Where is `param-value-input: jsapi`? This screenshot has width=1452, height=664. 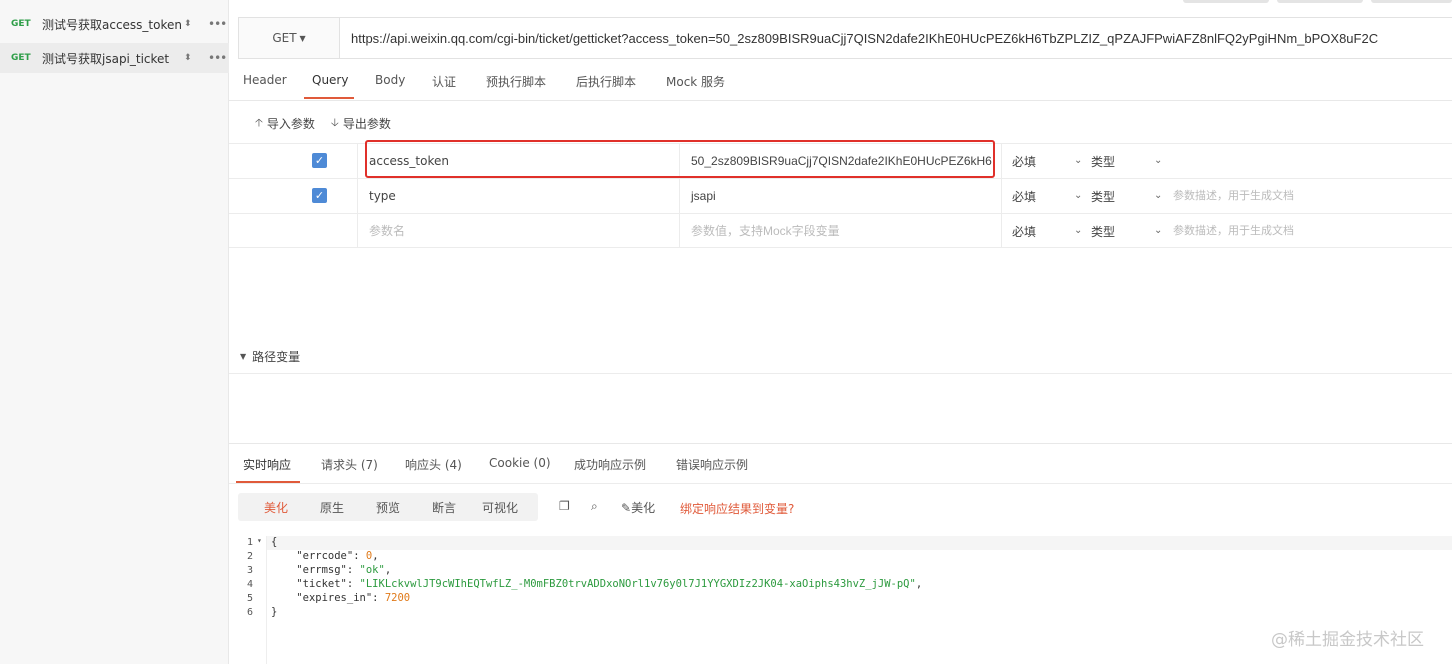 param-value-input: jsapi is located at coordinates (841, 196).